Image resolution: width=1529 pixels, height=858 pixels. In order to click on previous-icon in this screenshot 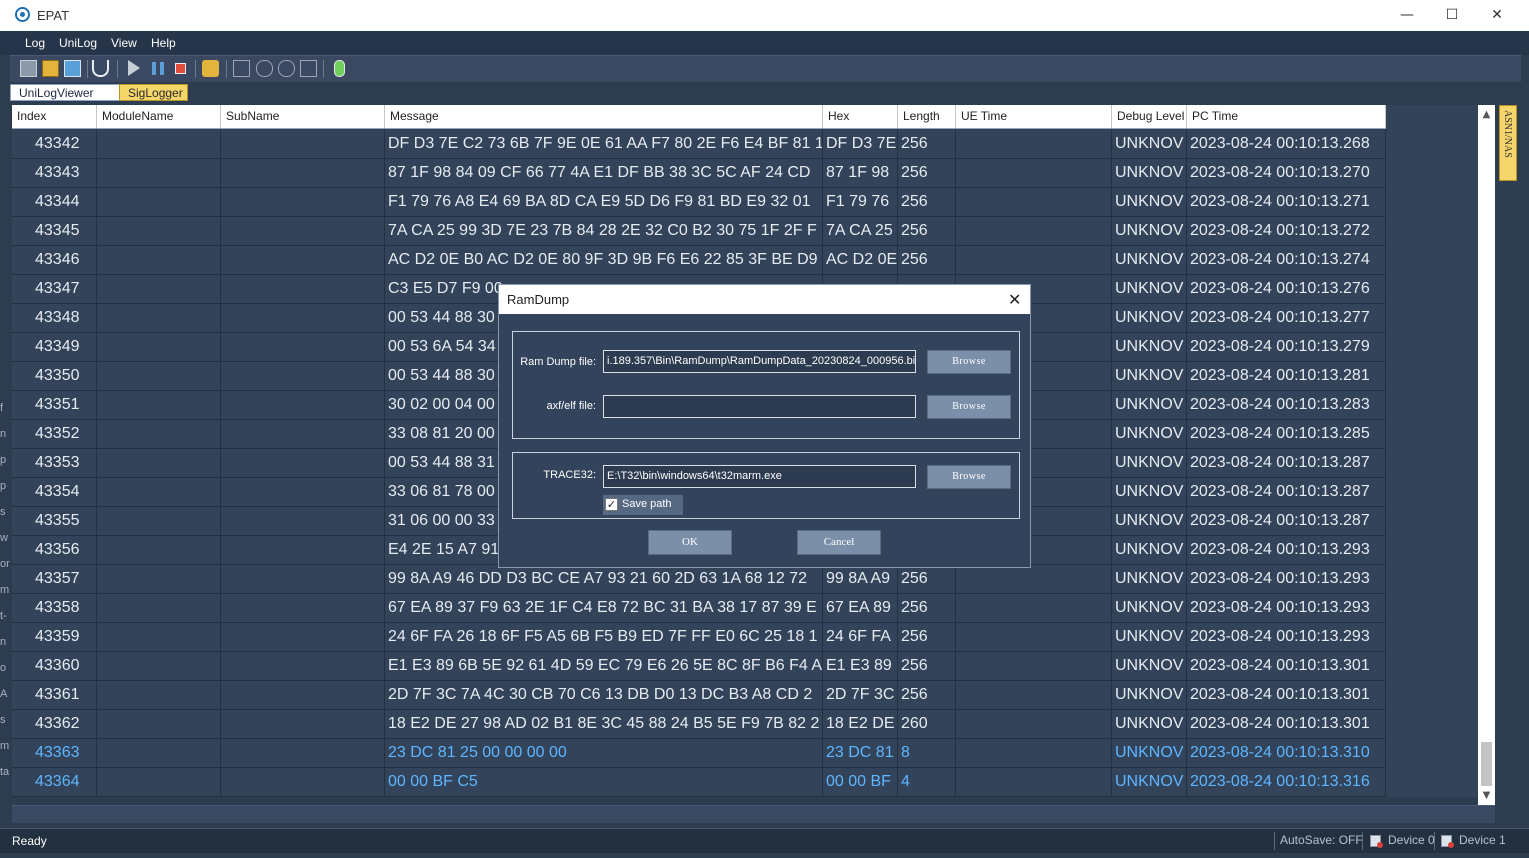, I will do `click(264, 68)`.